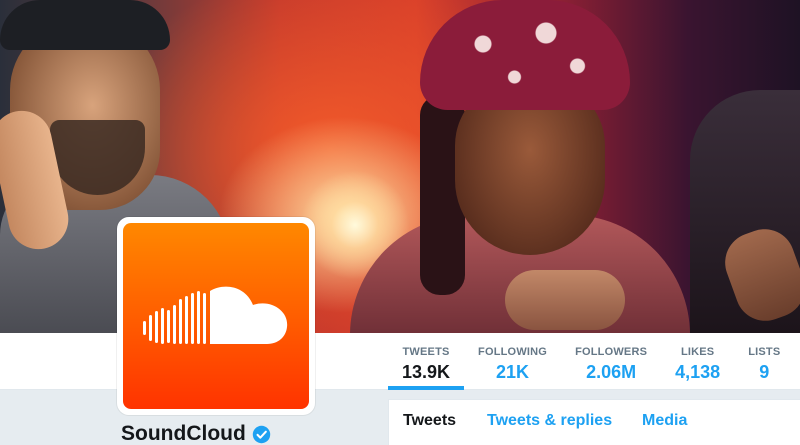 This screenshot has height=445, width=800. I want to click on soundcloud-logo-icon, so click(215, 315).